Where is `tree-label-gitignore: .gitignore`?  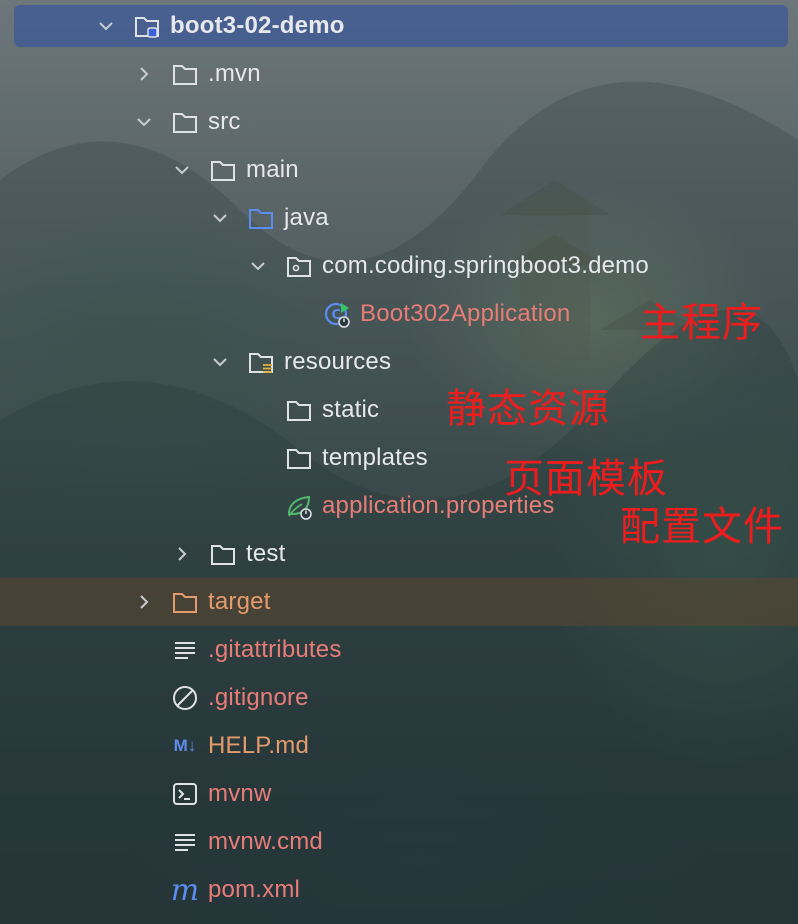 tree-label-gitignore: .gitignore is located at coordinates (258, 697).